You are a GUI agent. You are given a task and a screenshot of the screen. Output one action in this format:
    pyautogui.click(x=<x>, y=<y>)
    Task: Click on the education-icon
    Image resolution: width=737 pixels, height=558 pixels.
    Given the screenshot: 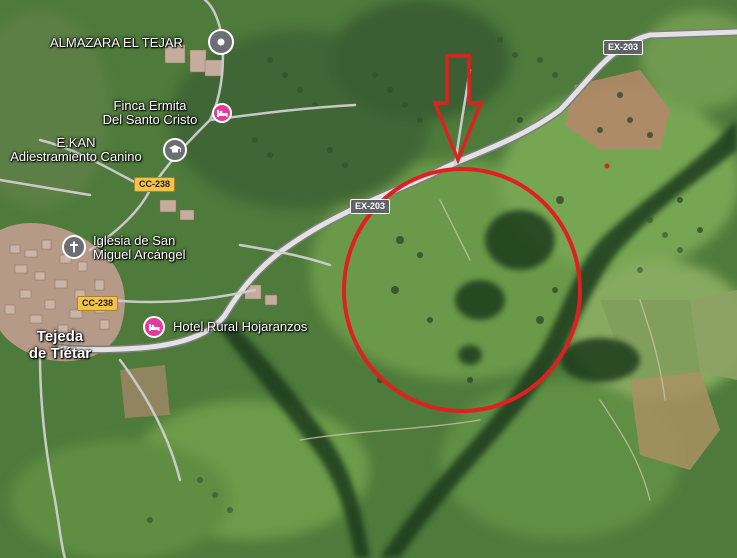 What is the action you would take?
    pyautogui.click(x=175, y=150)
    